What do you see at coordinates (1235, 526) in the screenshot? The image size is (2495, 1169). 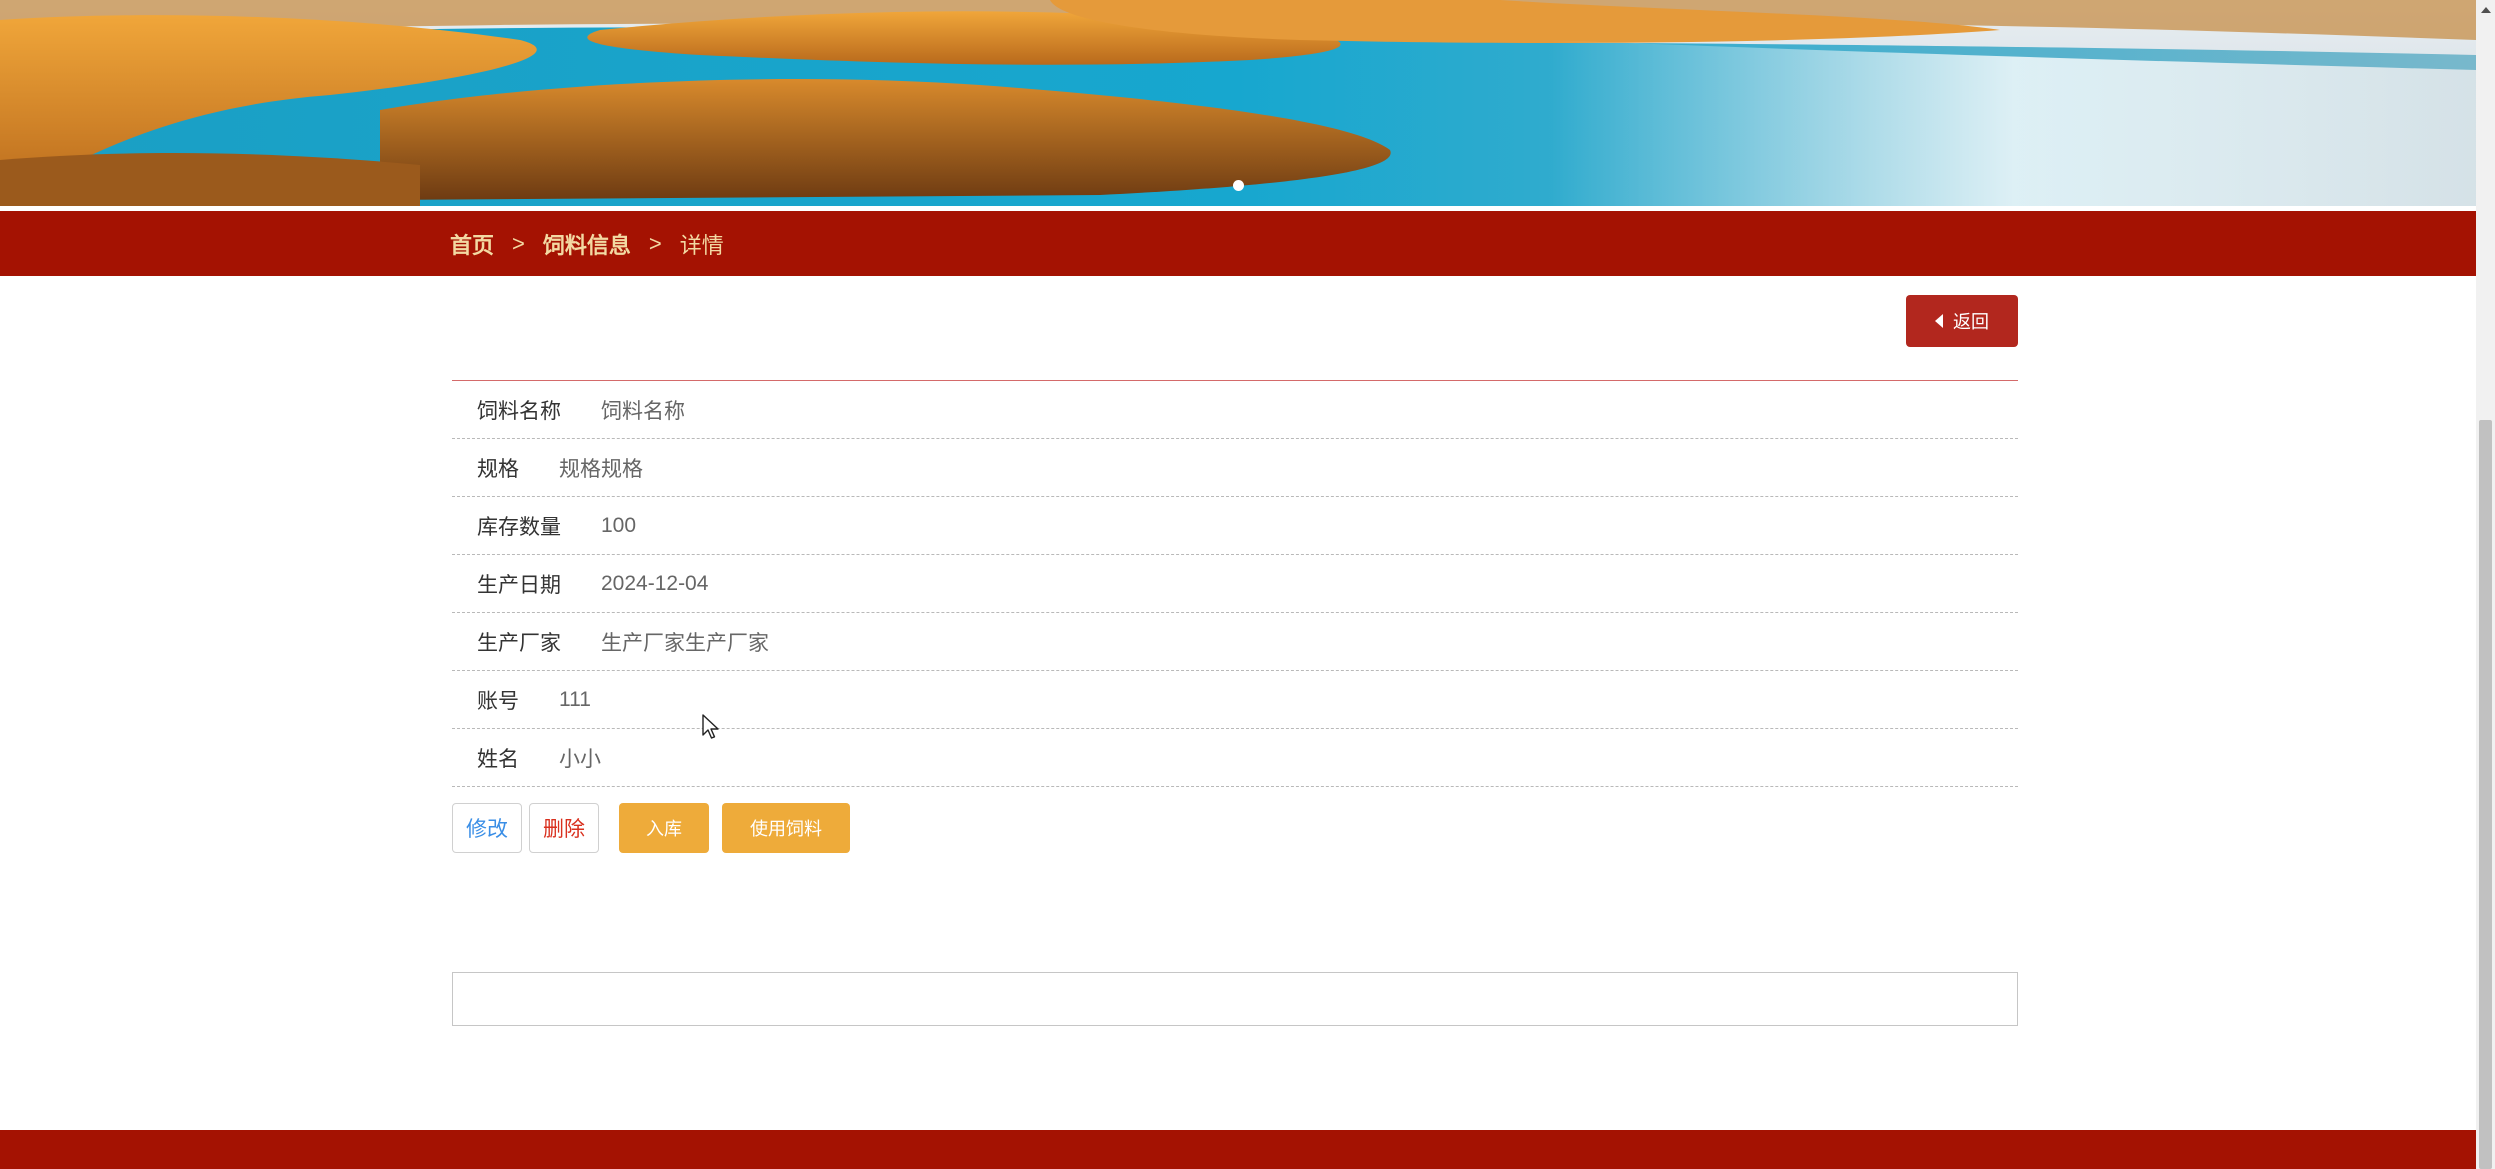 I see `detail-row-stock: 库存数量 100` at bounding box center [1235, 526].